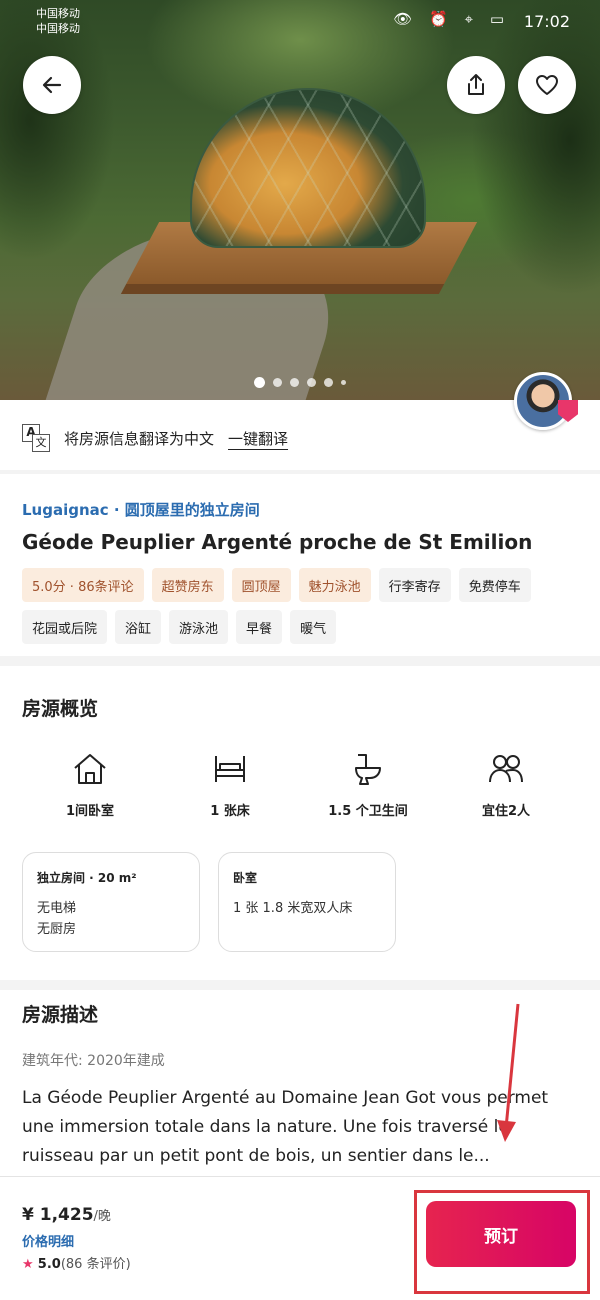  I want to click on people-icon, so click(506, 769).